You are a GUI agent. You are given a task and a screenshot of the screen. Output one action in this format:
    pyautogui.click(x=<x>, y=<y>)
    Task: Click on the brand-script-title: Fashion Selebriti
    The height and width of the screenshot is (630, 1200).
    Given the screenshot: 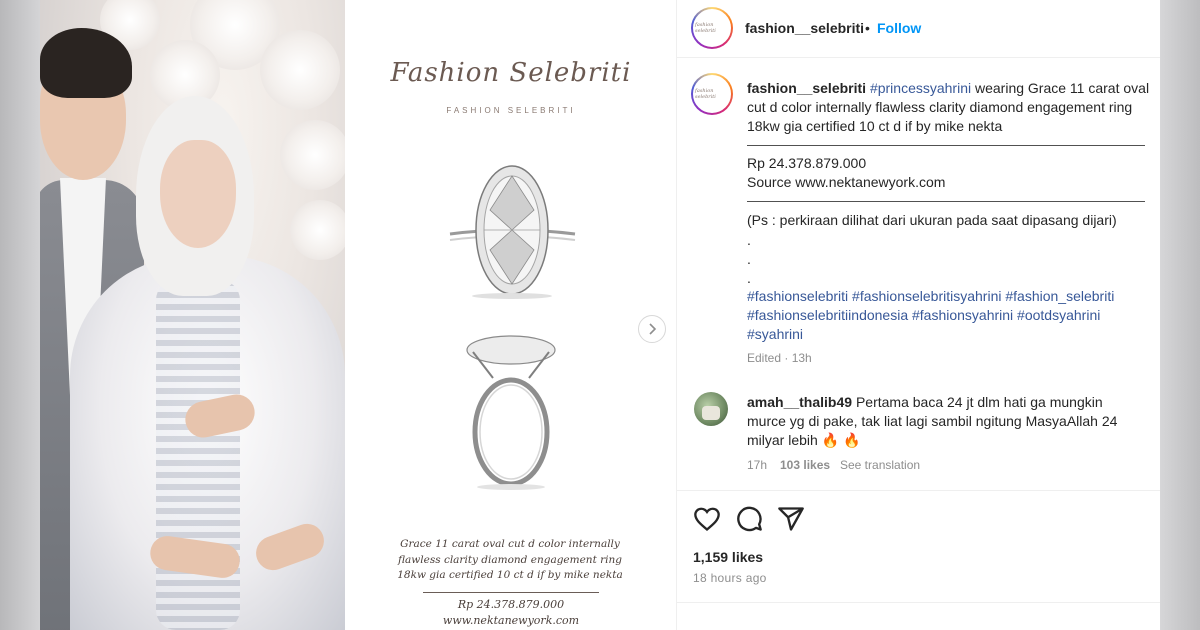 What is the action you would take?
    pyautogui.click(x=511, y=73)
    